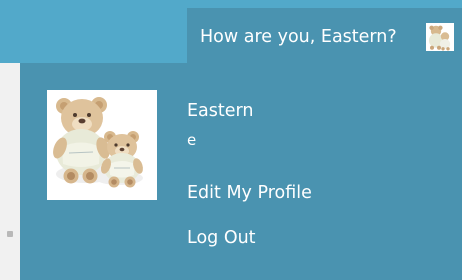  I want to click on profile-username: e, so click(191, 140).